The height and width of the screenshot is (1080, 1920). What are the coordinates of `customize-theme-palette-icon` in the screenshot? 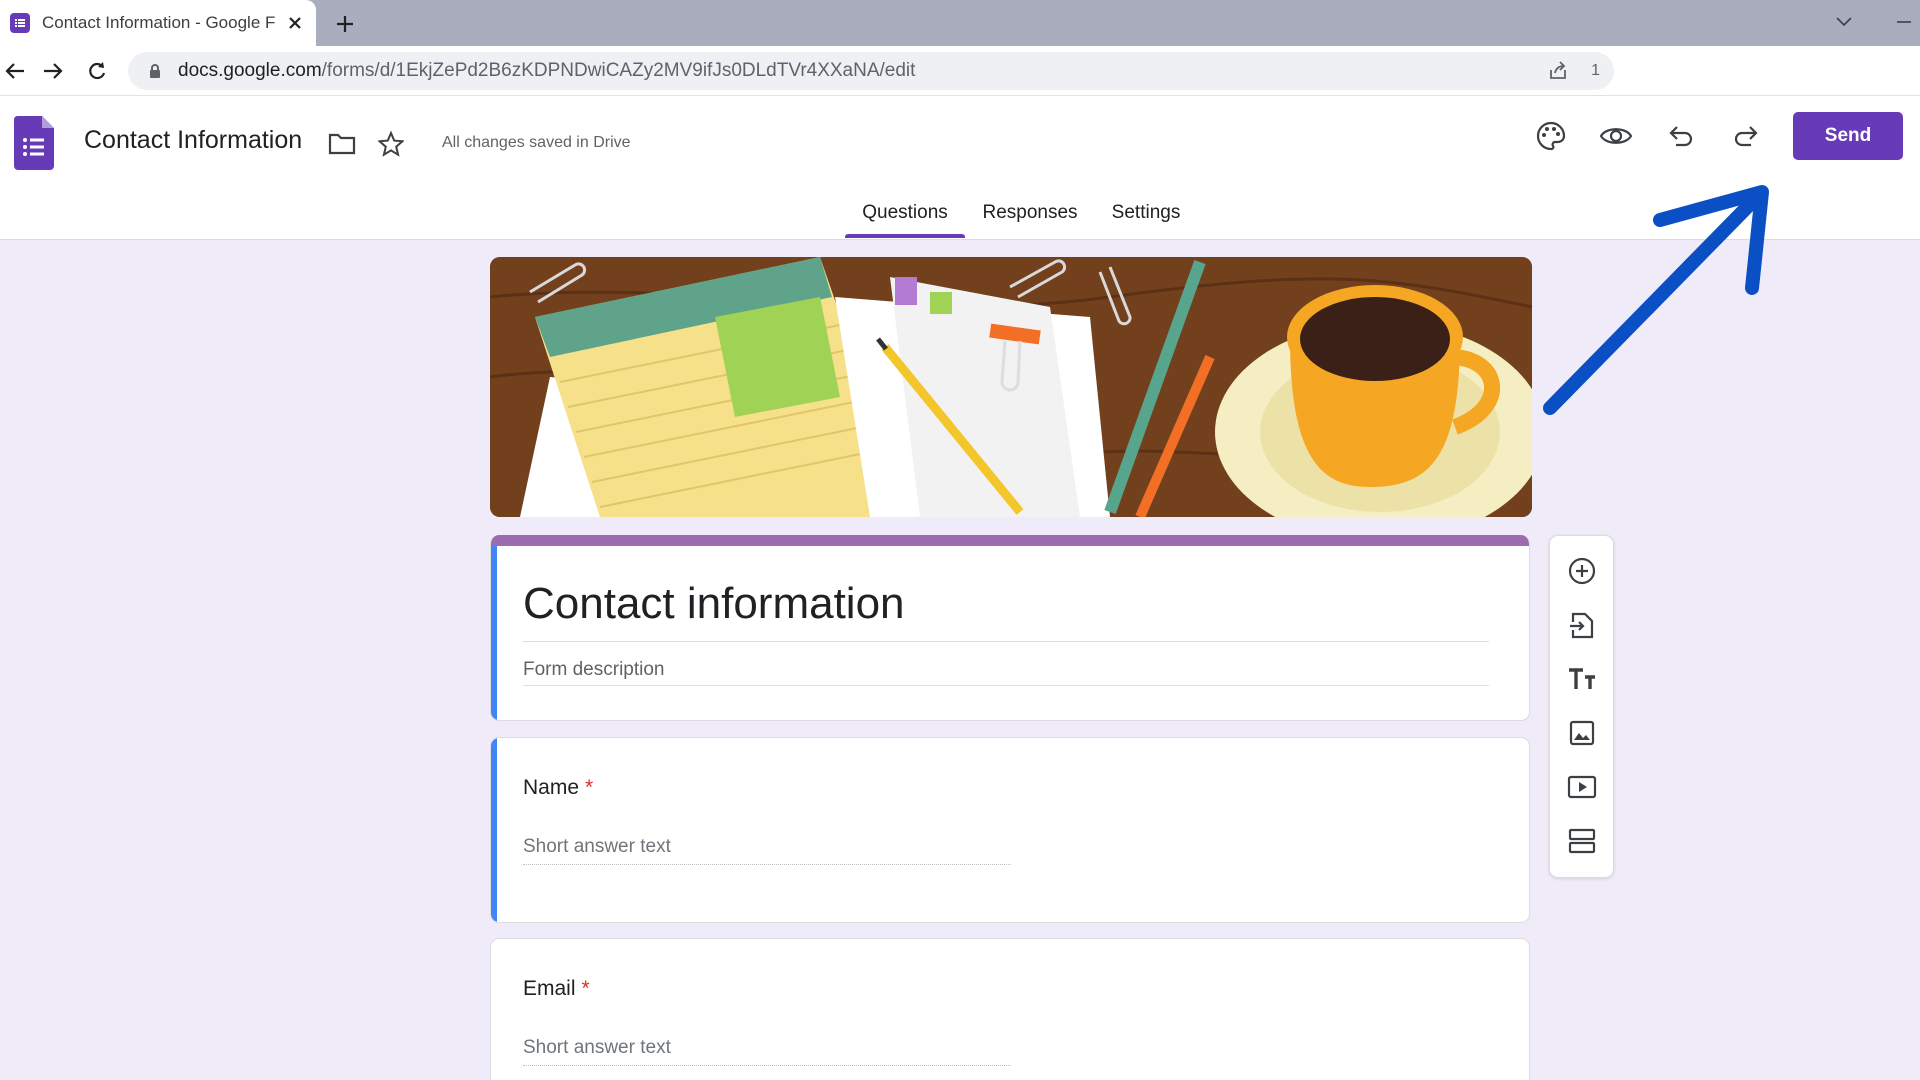 It's located at (1551, 136).